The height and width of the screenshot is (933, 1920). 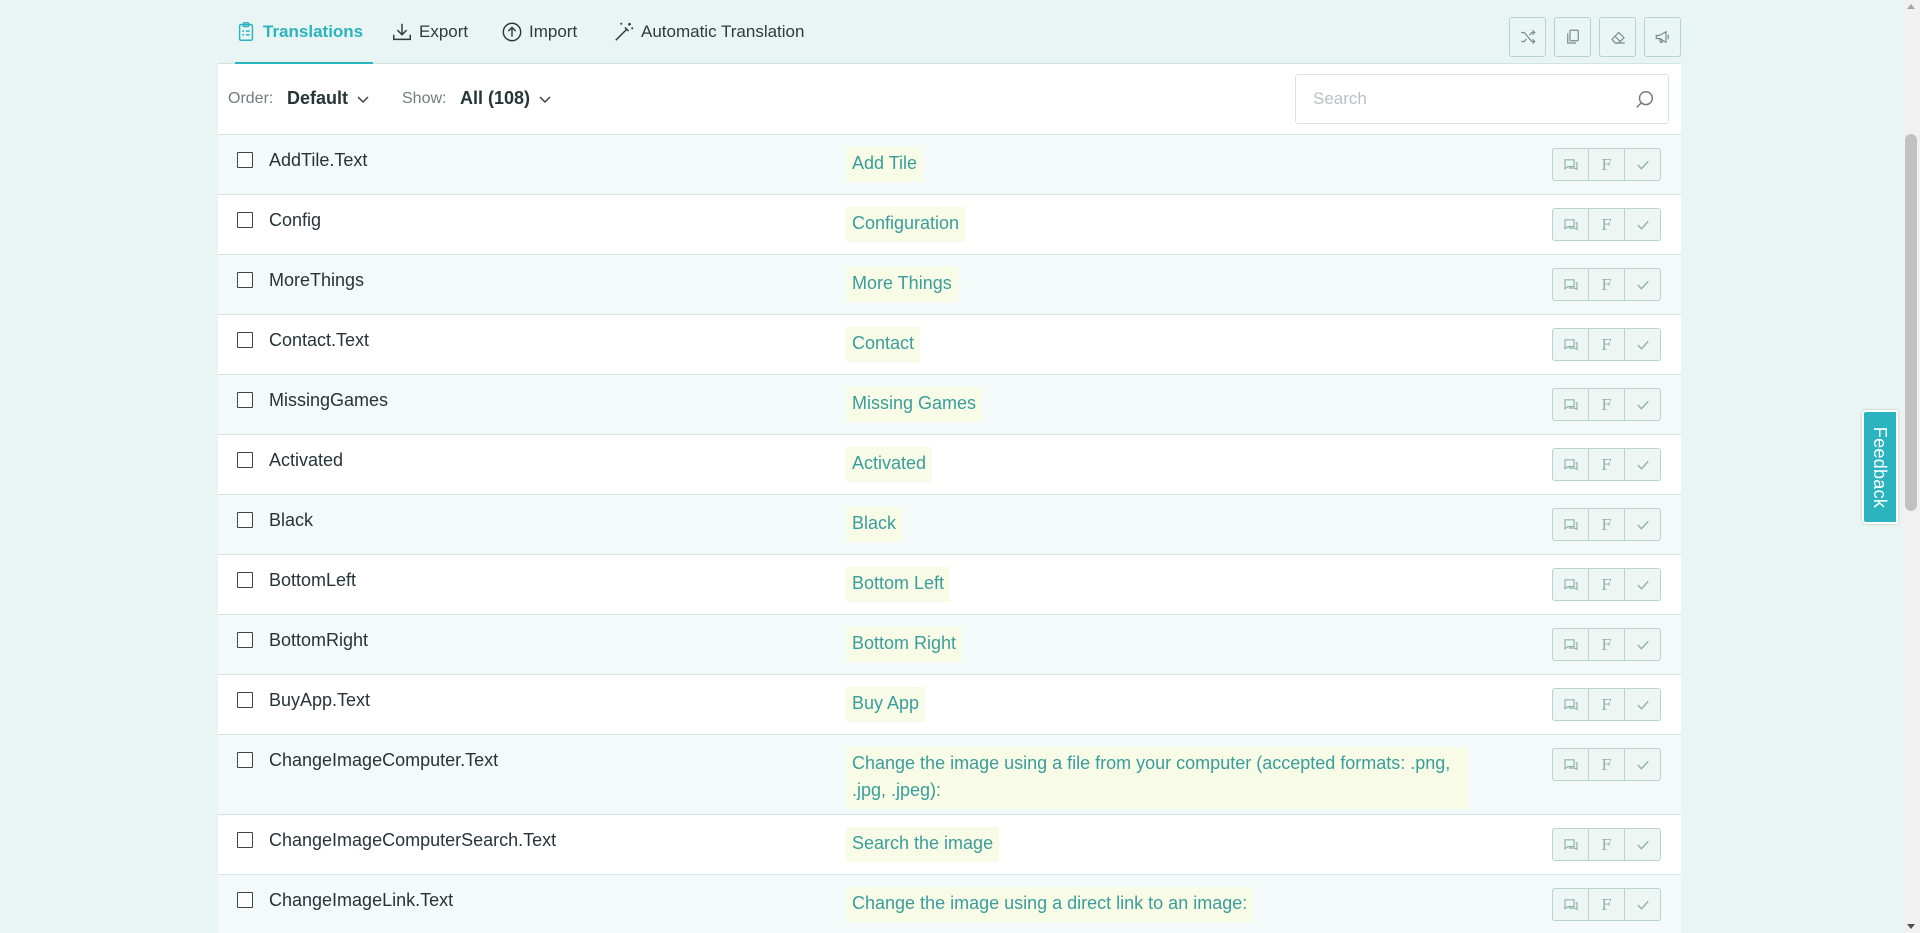 I want to click on search-input, so click(x=1461, y=99).